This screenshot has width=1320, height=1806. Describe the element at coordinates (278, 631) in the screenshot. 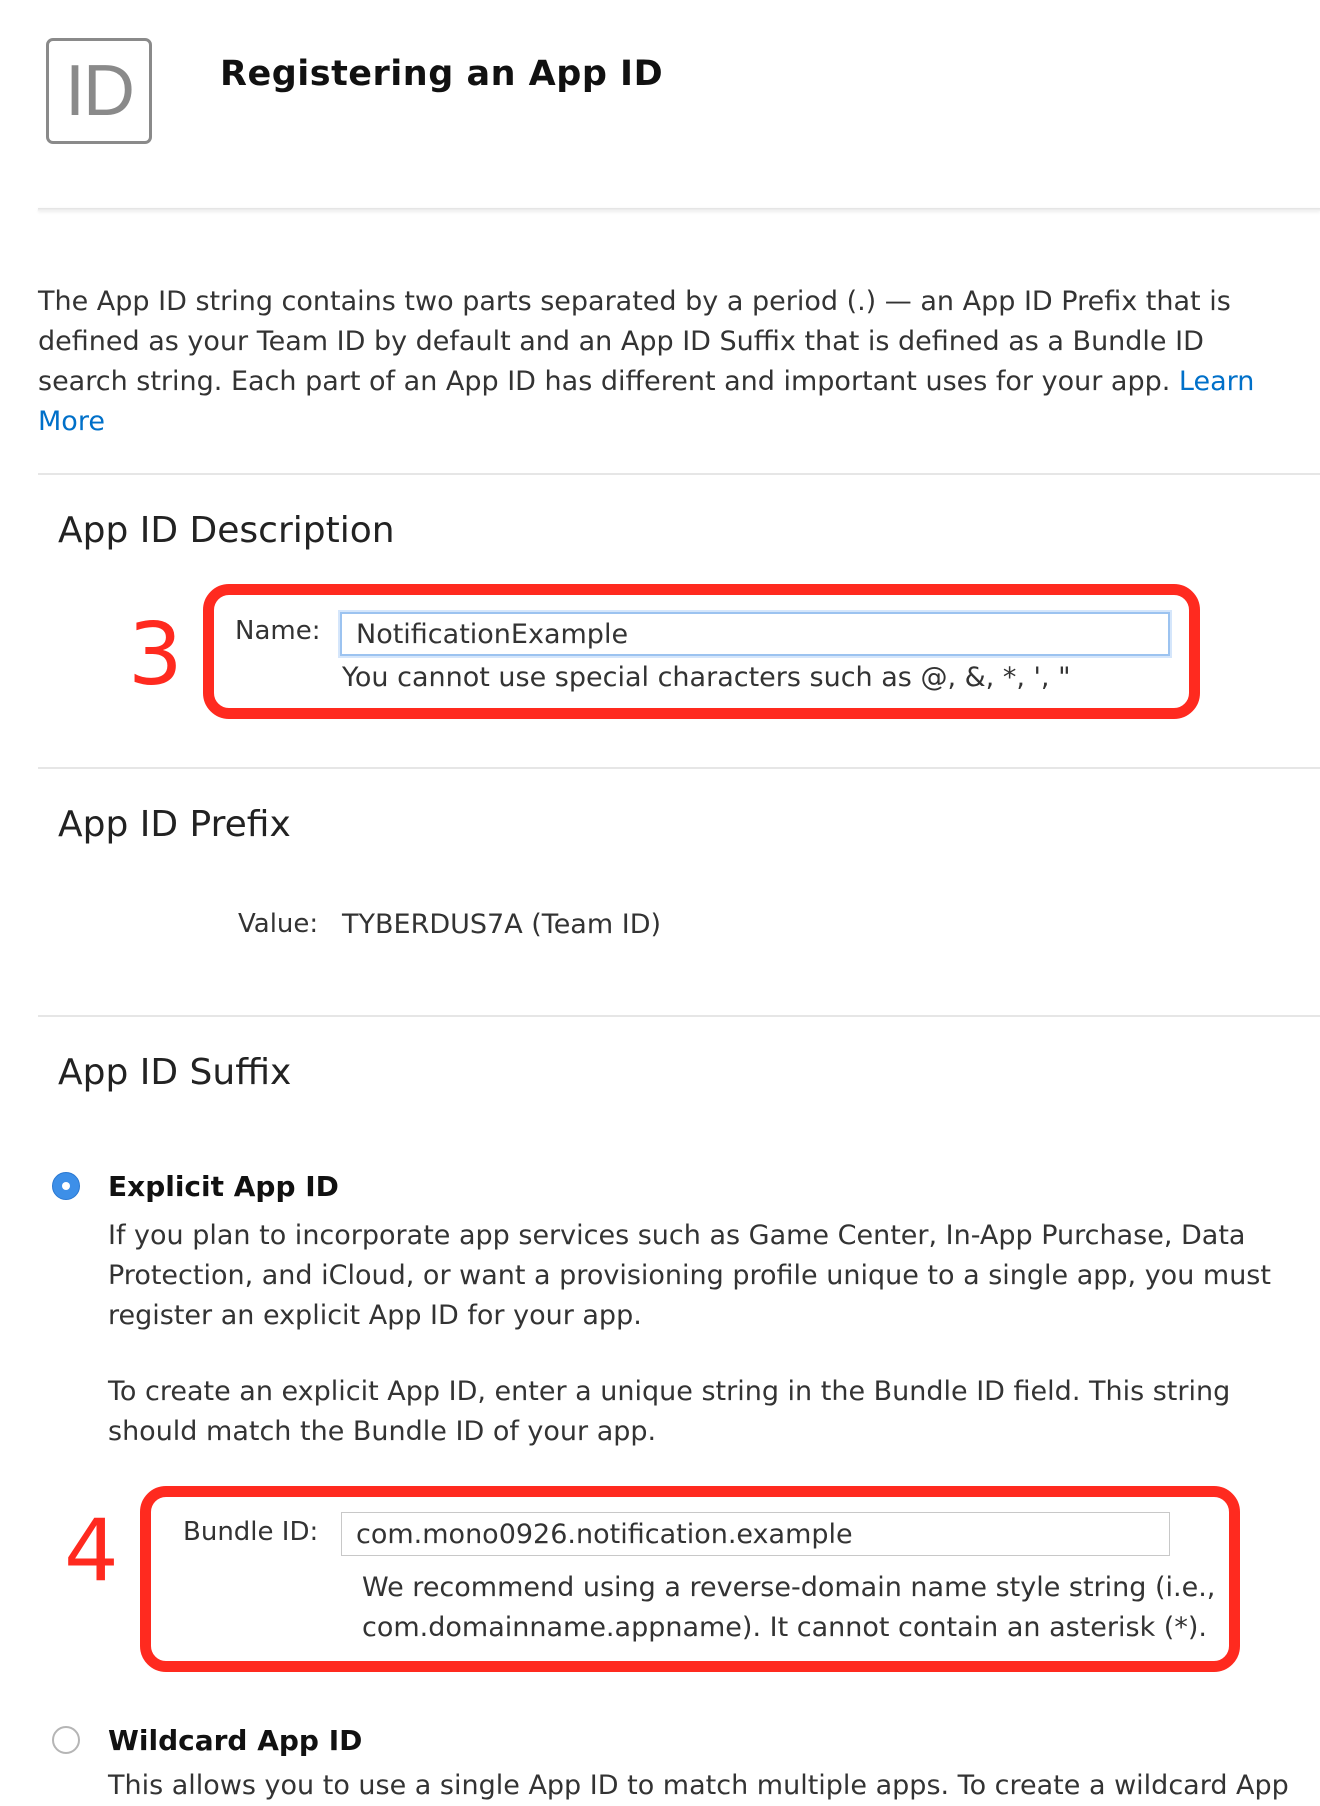

I see `name-label: Name:` at that location.